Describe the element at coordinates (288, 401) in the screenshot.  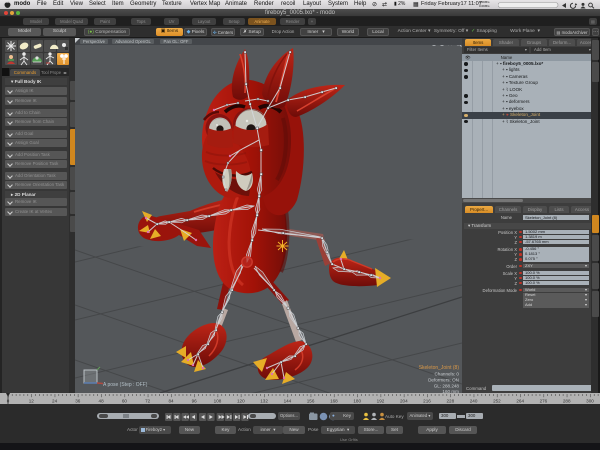
I see `svg-text: 144` at that location.